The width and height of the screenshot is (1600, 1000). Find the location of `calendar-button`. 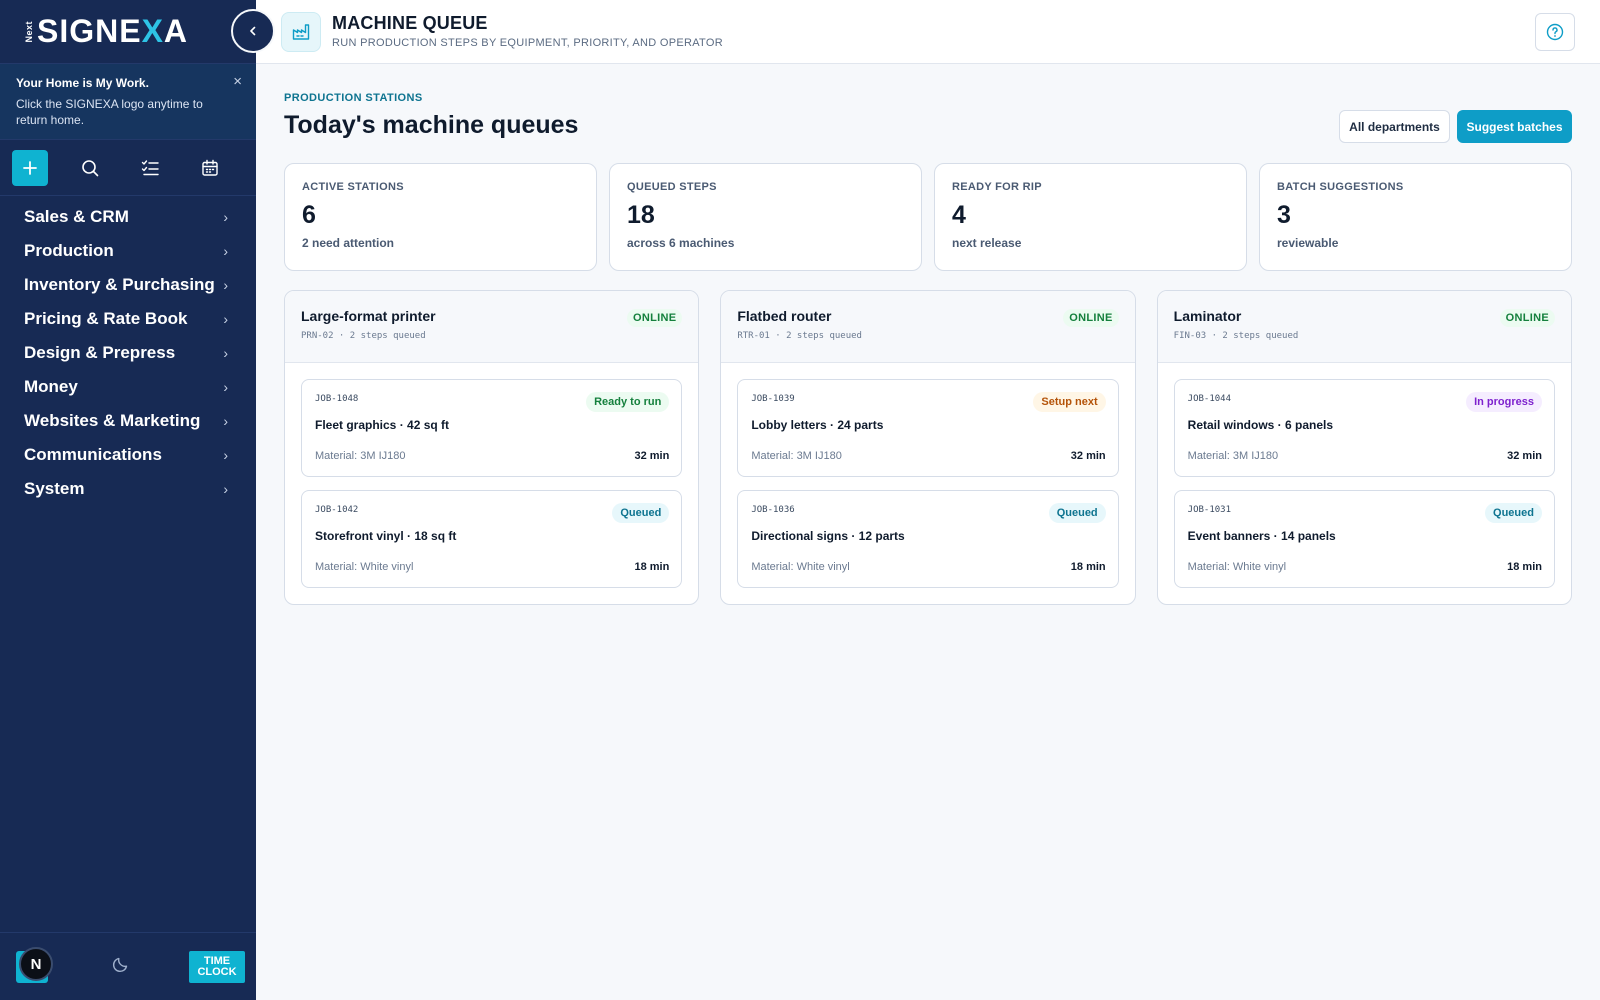

calendar-button is located at coordinates (210, 168).